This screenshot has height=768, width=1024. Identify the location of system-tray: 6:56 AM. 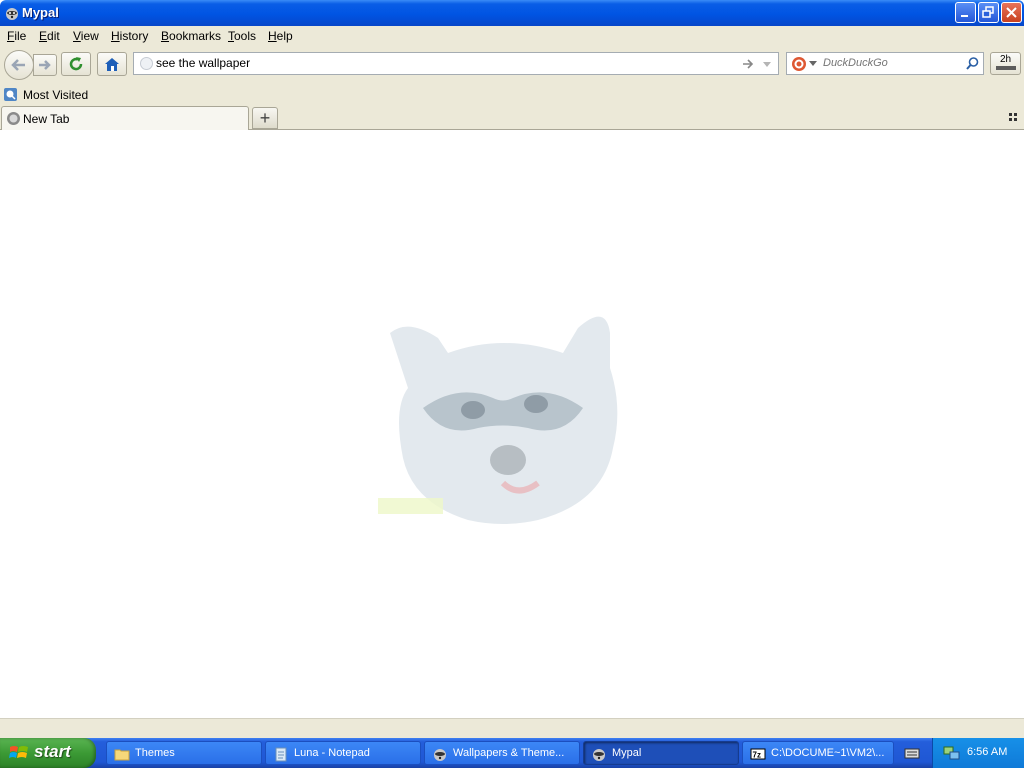
(978, 753).